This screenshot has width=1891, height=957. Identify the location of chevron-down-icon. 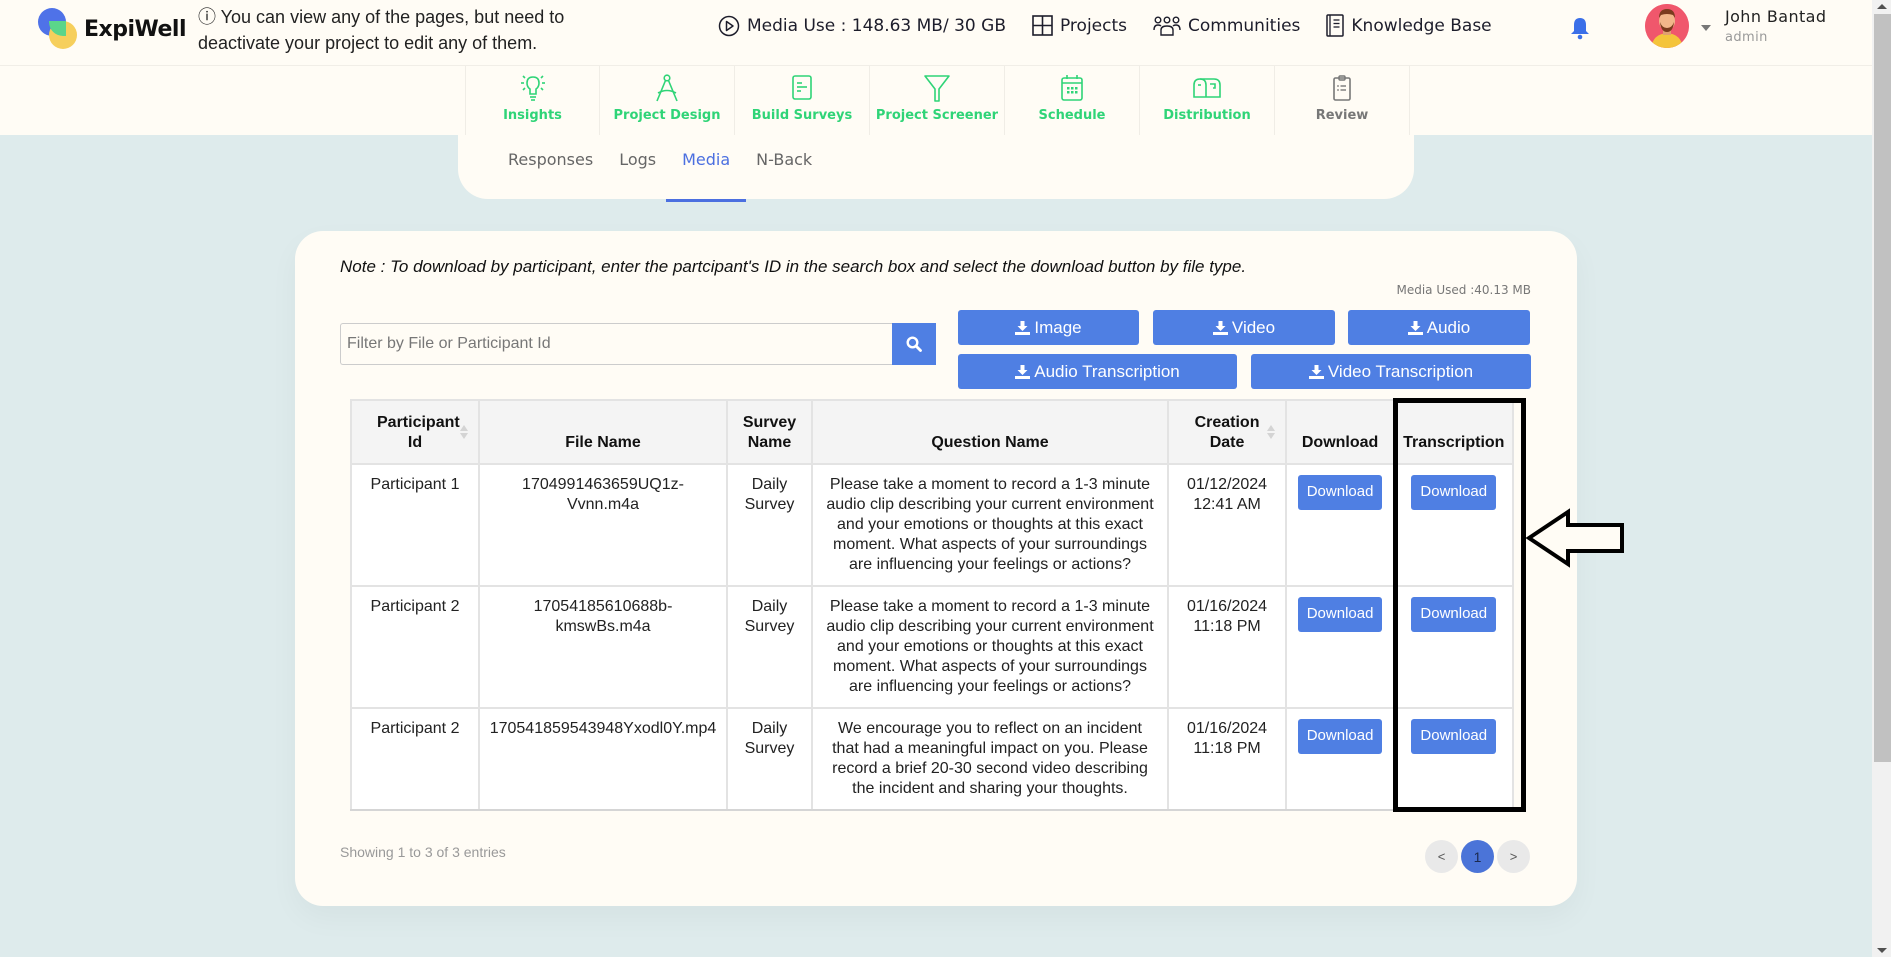
(1706, 28).